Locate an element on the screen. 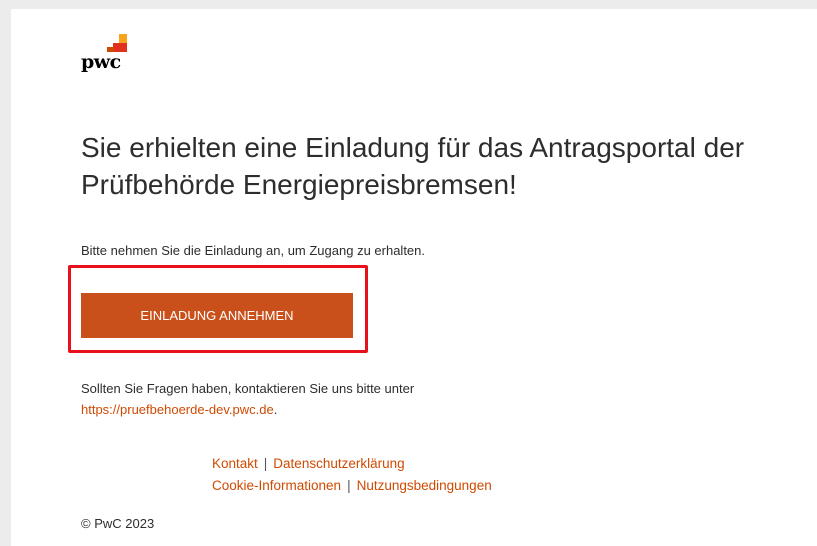  footer-link-kontakt: Kontakt is located at coordinates (235, 463).